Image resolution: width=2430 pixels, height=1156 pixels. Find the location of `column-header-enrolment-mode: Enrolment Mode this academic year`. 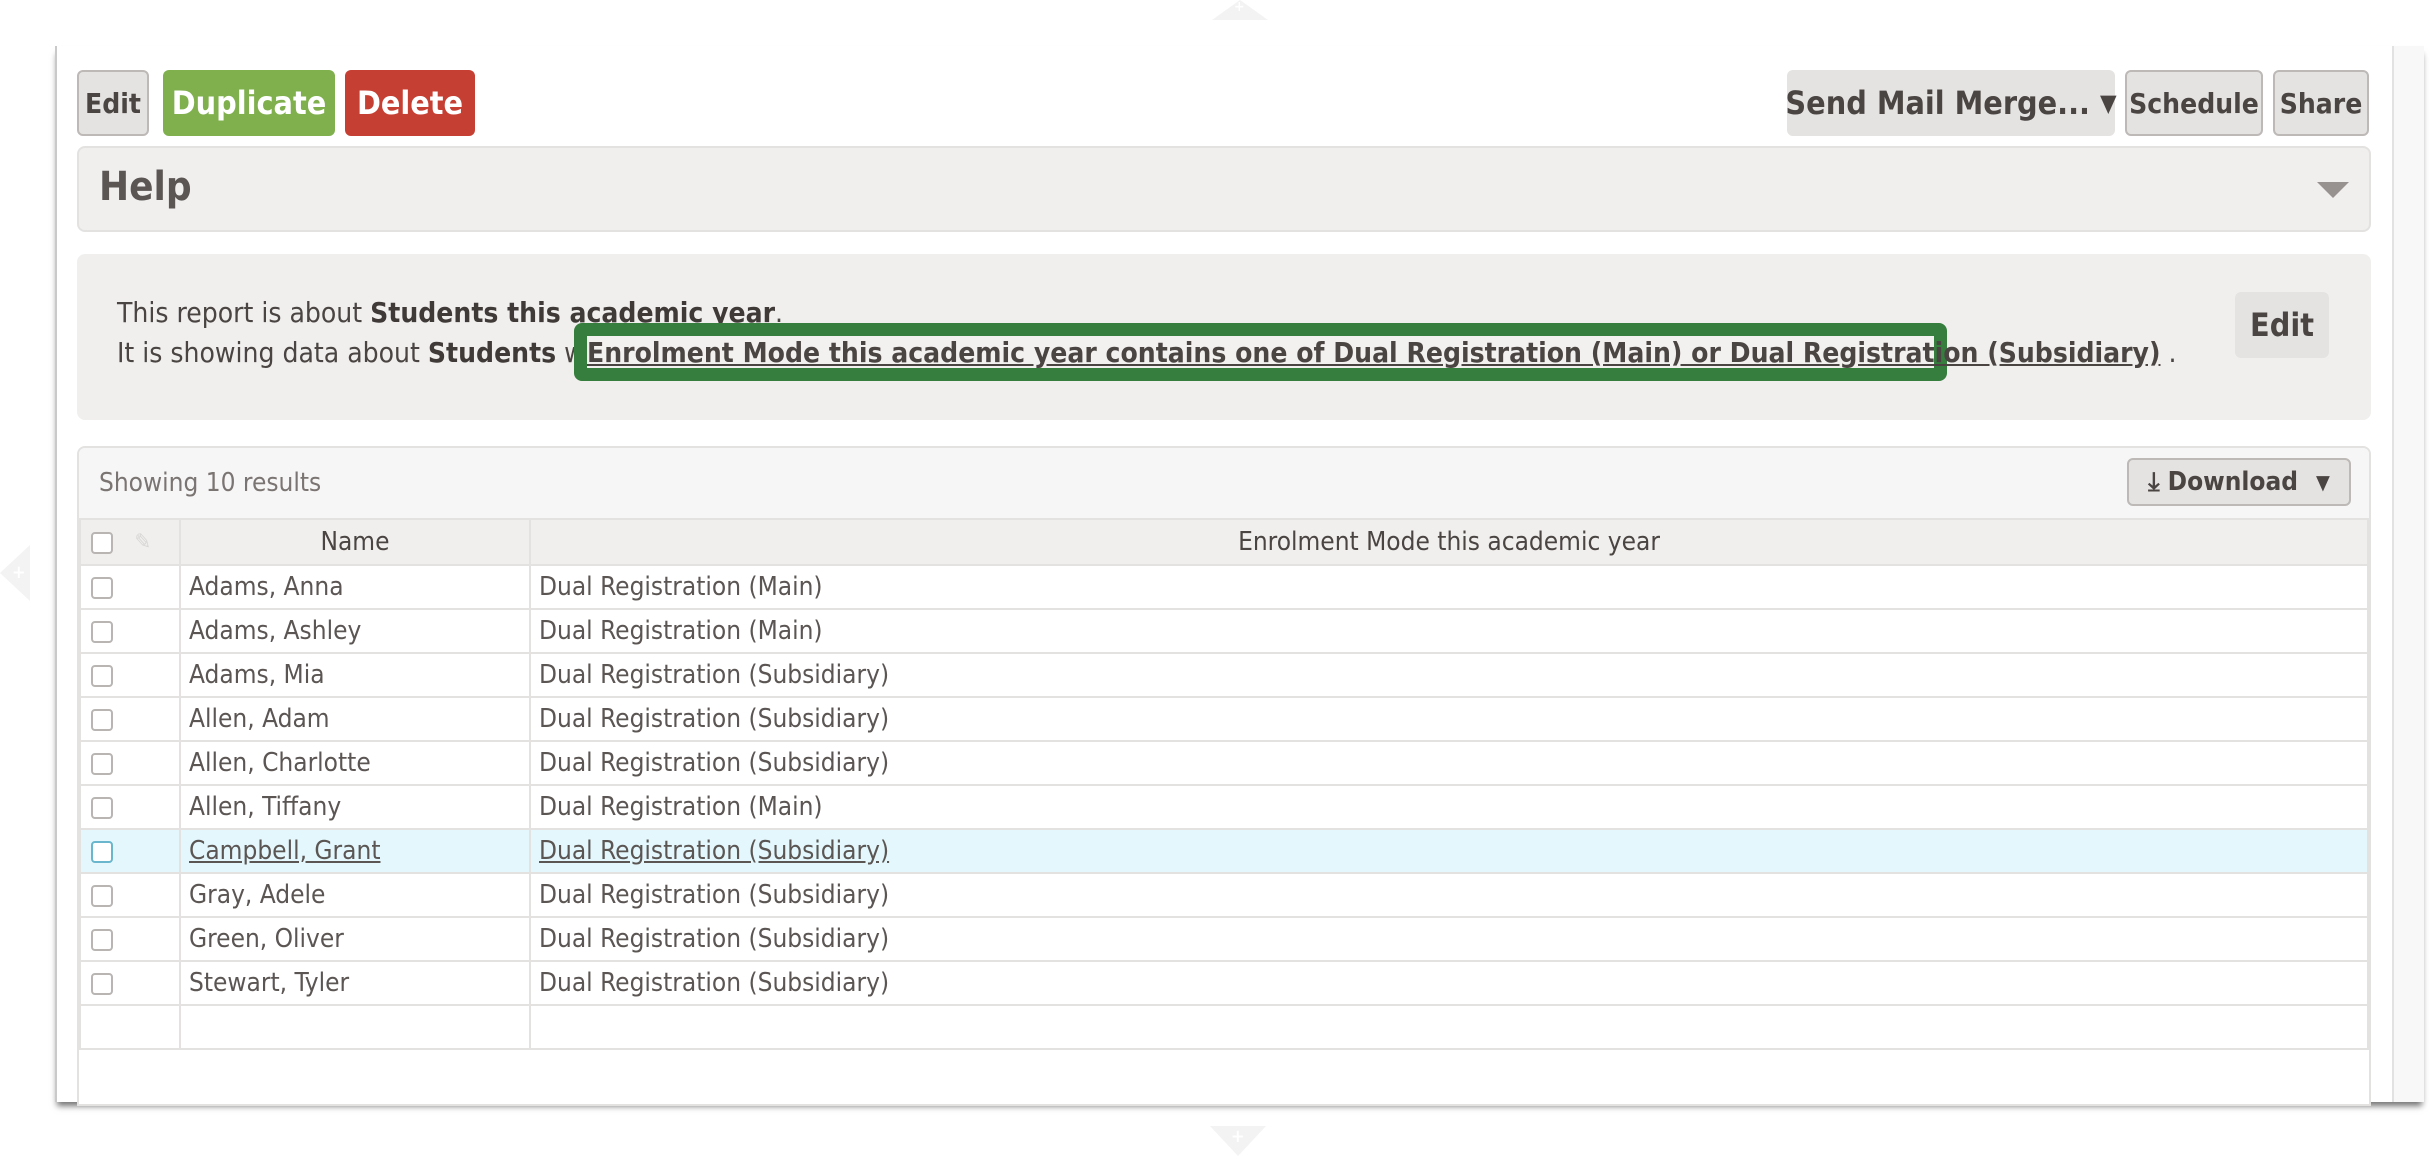

column-header-enrolment-mode: Enrolment Mode this academic year is located at coordinates (1449, 542).